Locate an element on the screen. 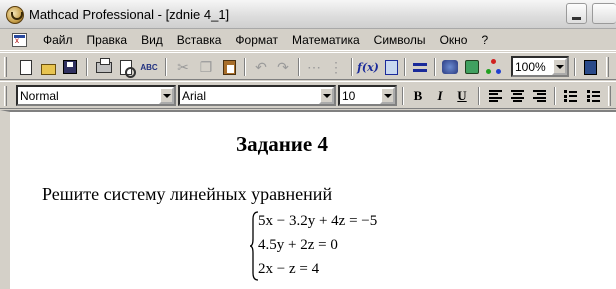 This screenshot has width=616, height=289. insert-function-icon: f(x) is located at coordinates (368, 67).